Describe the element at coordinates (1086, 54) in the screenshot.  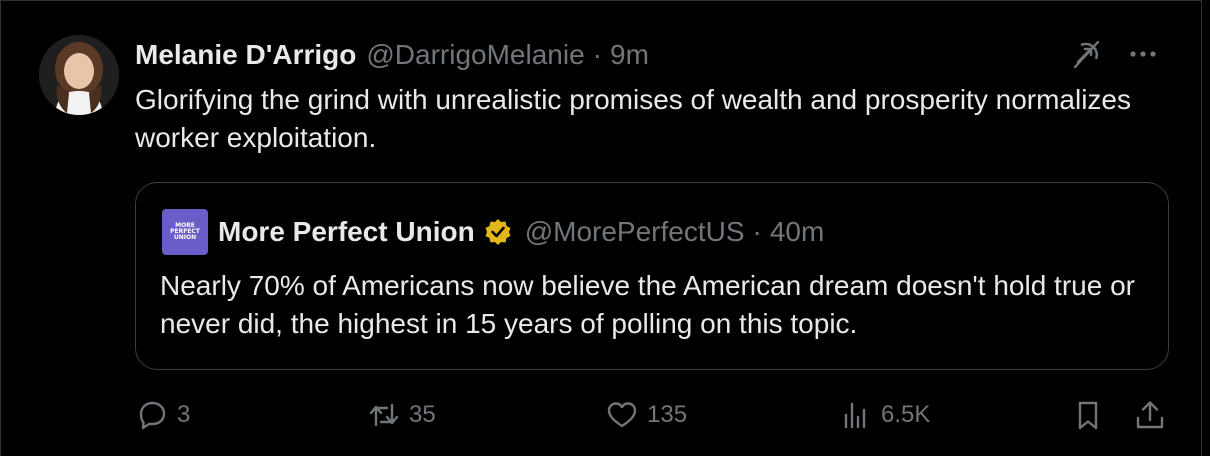
I see `grok-icon` at that location.